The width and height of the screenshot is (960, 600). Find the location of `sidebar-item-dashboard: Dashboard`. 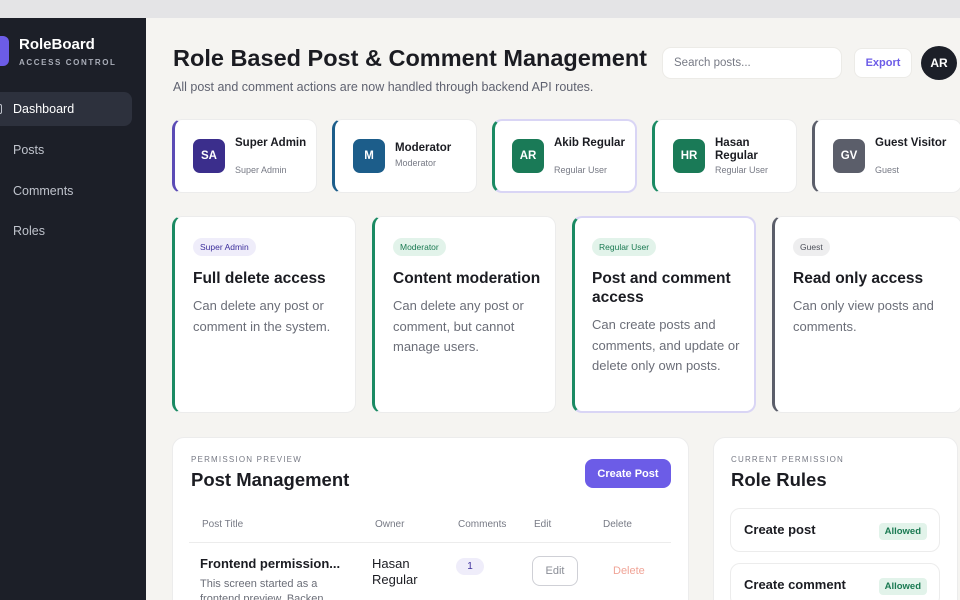

sidebar-item-dashboard: Dashboard is located at coordinates (66, 109).